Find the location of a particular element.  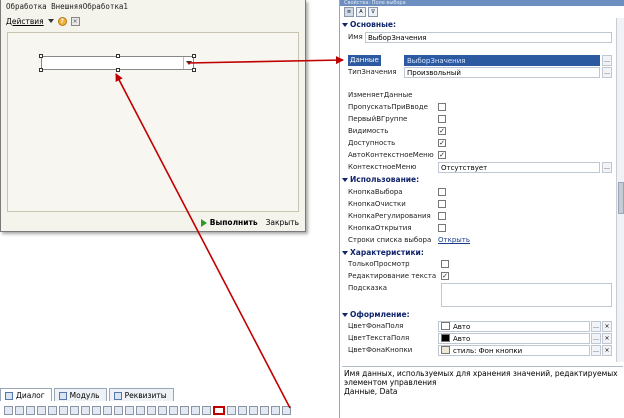

text-color-input: Авто is located at coordinates (514, 338).